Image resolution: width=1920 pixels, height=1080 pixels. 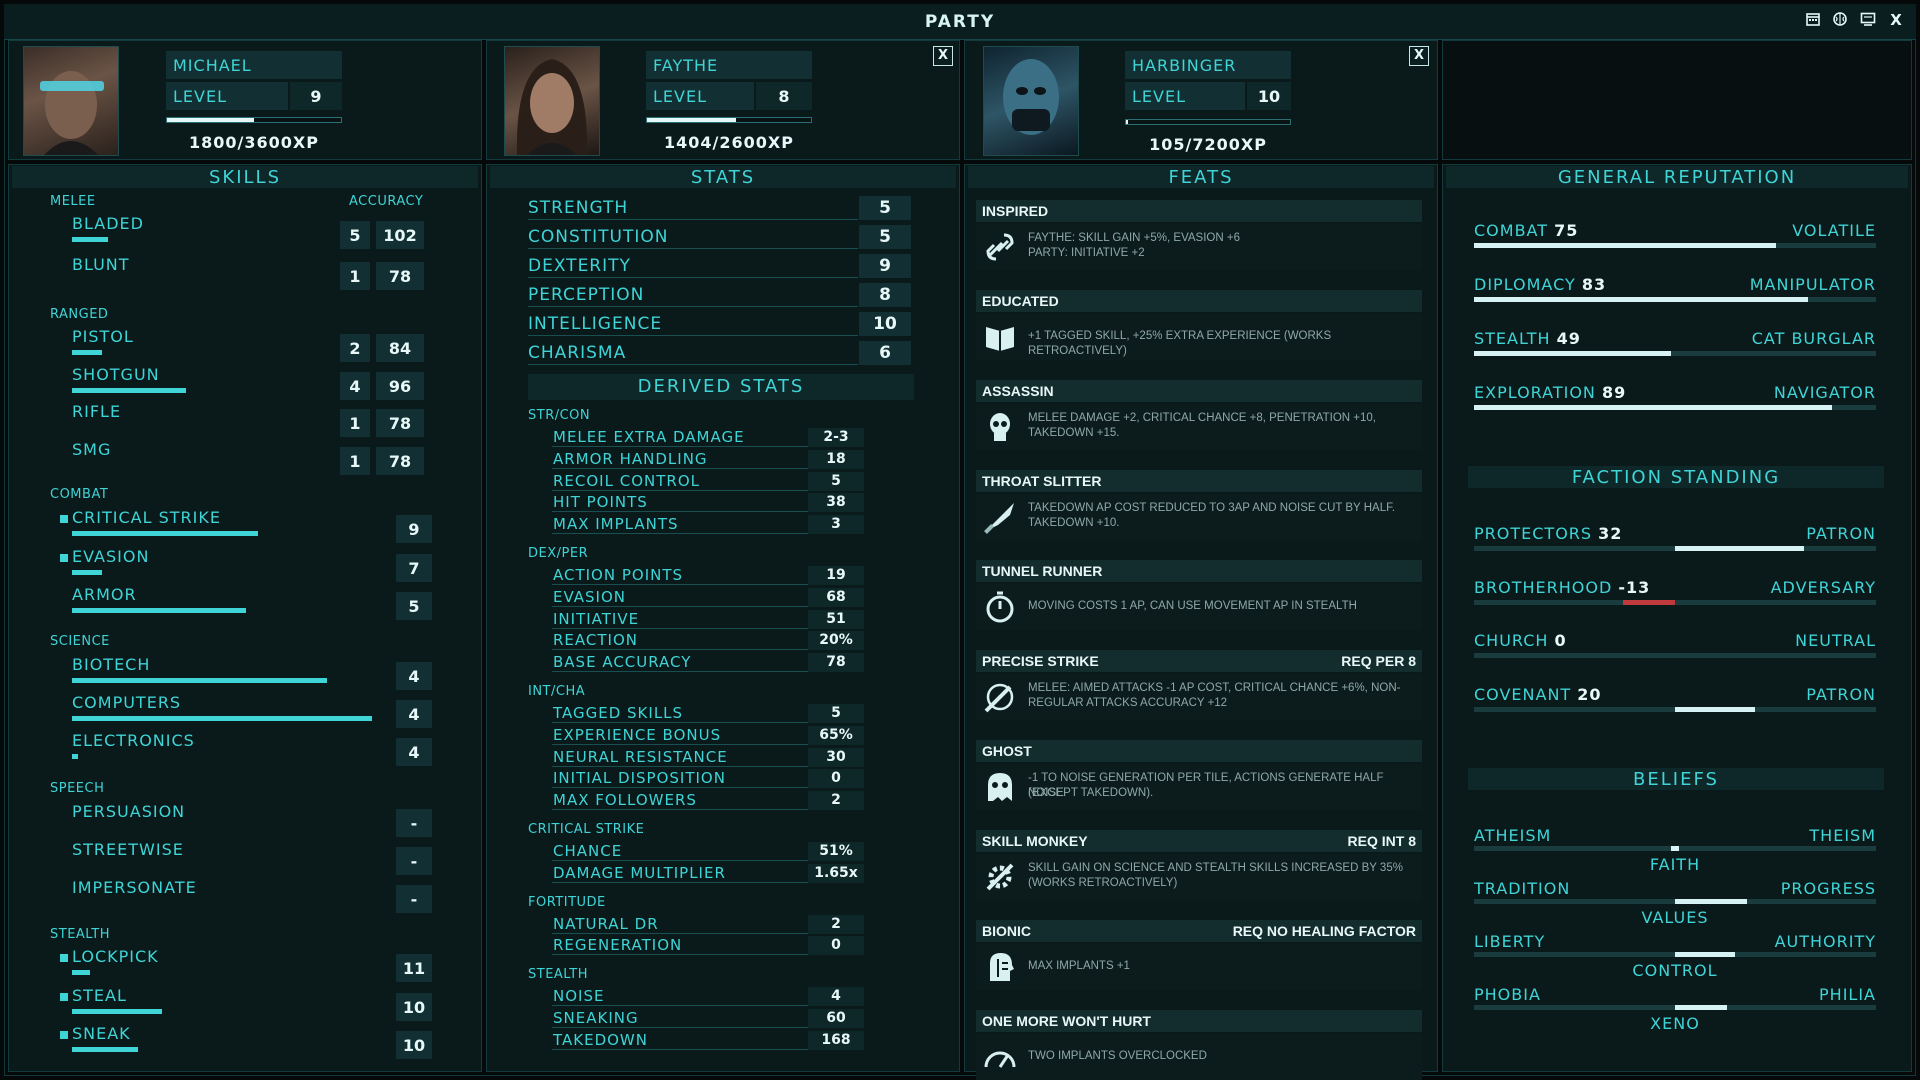 I want to click on xp-bar, so click(x=729, y=120).